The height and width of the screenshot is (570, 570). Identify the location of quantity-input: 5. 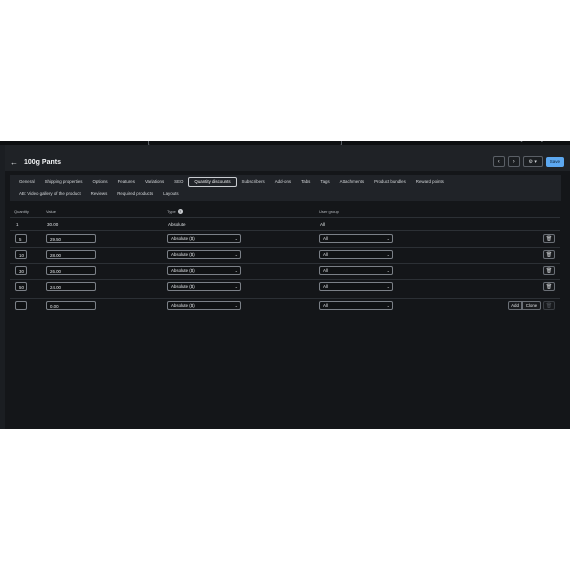
(21, 238).